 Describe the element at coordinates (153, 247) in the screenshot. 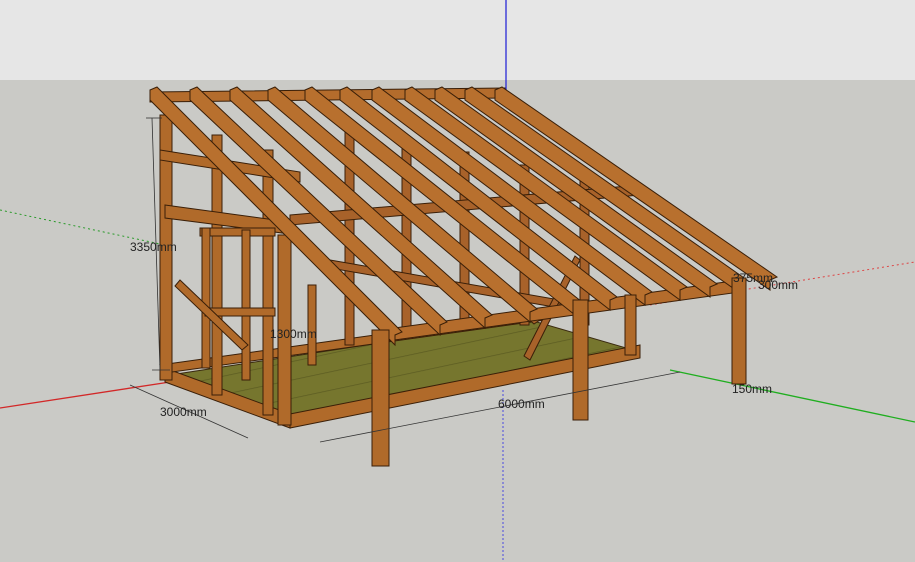

I see `dim-height: 3350mm` at that location.